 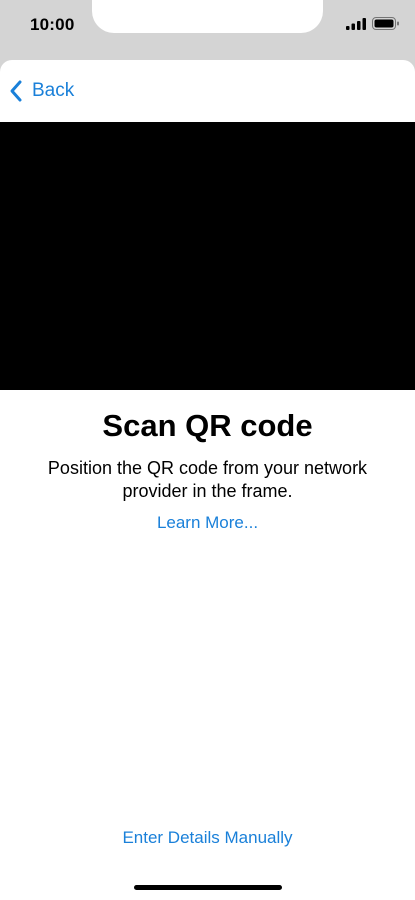 What do you see at coordinates (207, 838) in the screenshot?
I see `enter-details-manually-button: Enter Details Manually` at bounding box center [207, 838].